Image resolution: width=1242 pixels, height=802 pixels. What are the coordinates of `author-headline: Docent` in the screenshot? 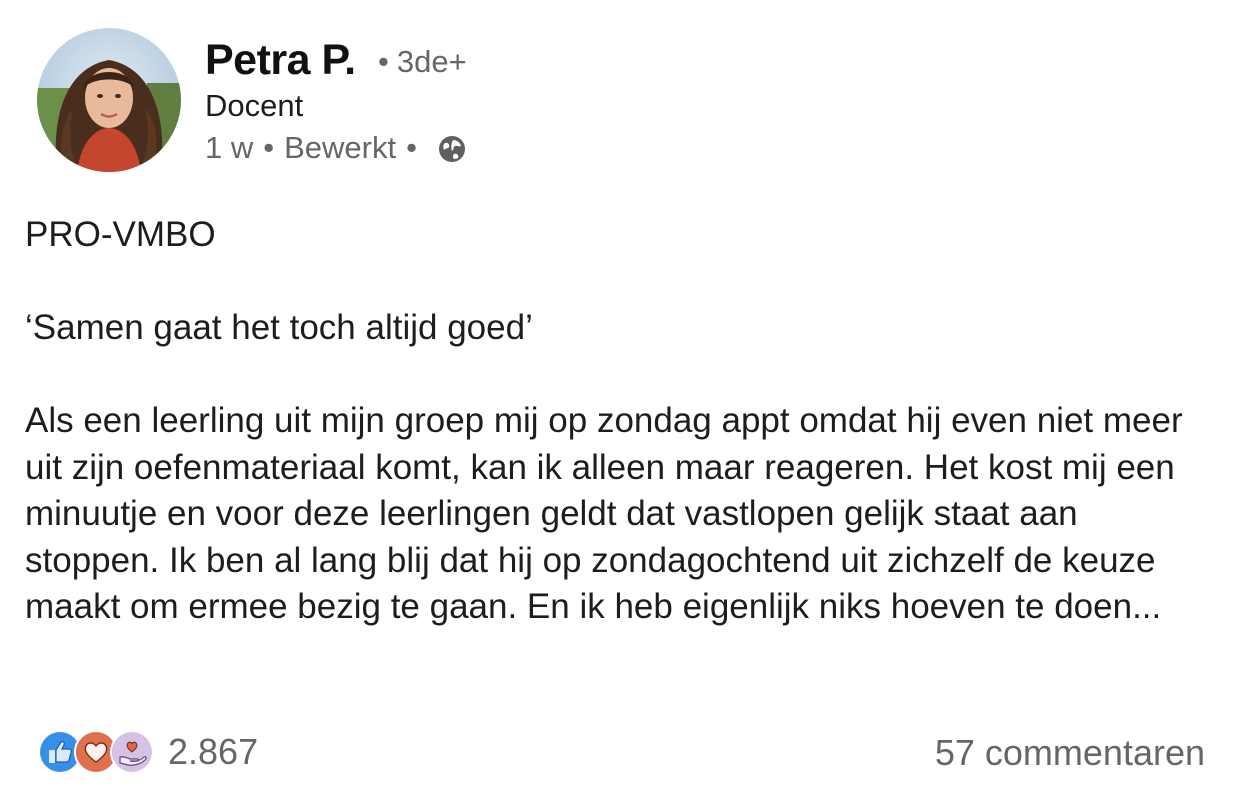 It's located at (254, 105).